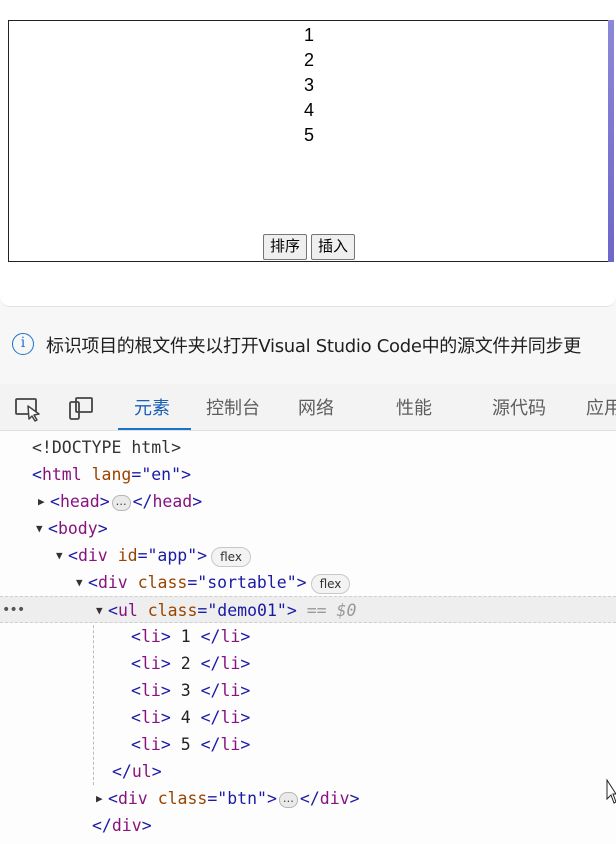  I want to click on tab-performance: 性能, so click(414, 407).